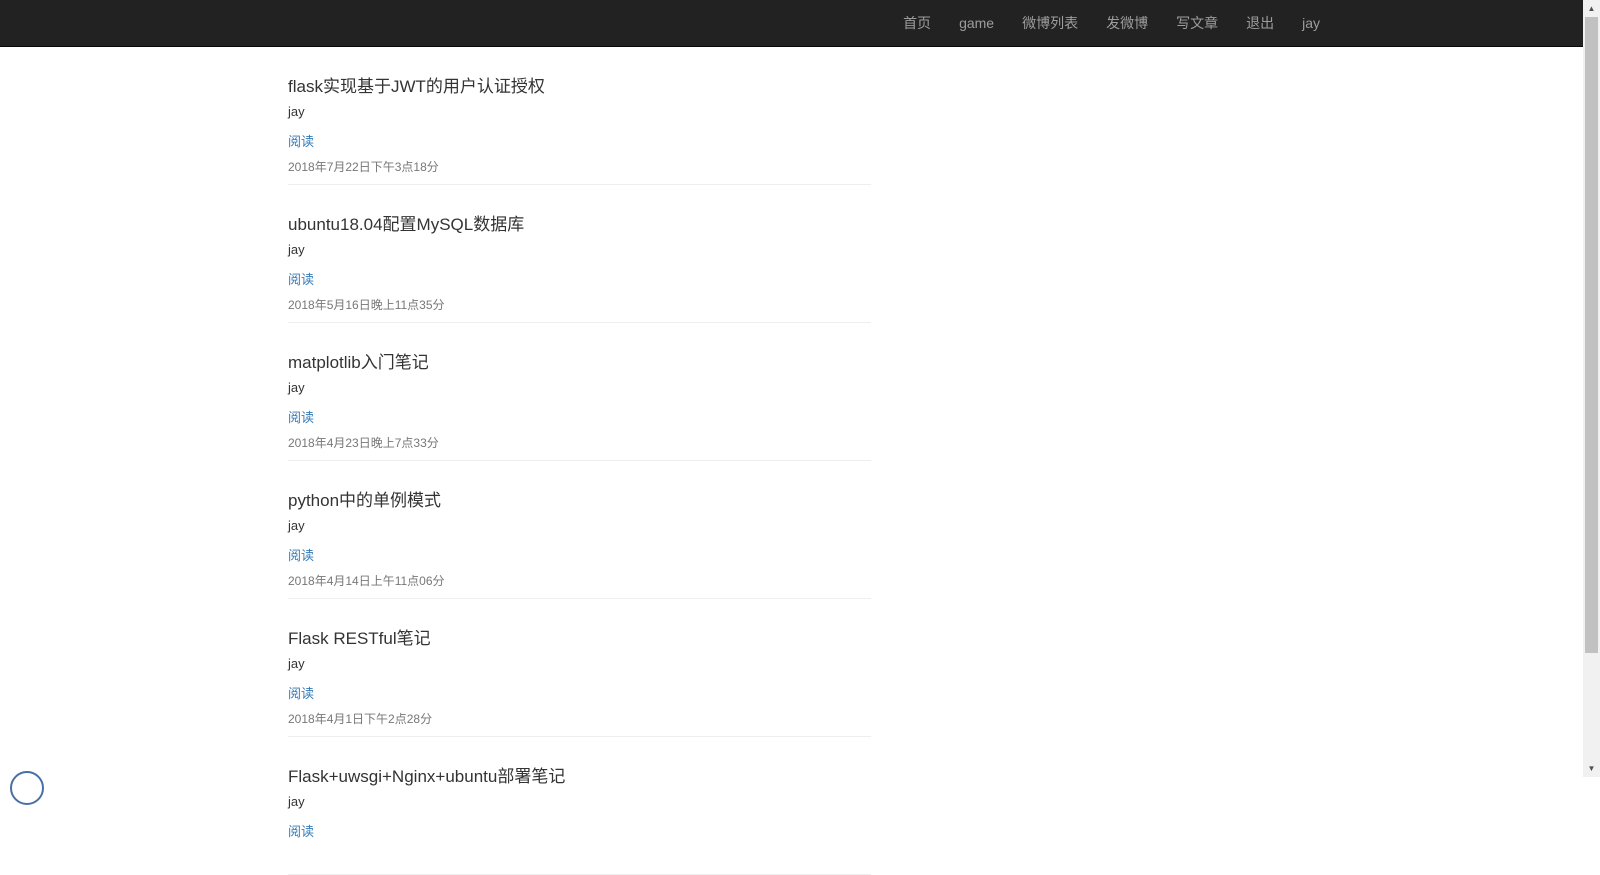 This screenshot has height=875, width=1600. What do you see at coordinates (917, 23) in the screenshot?
I see `nav-home-link: 首页` at bounding box center [917, 23].